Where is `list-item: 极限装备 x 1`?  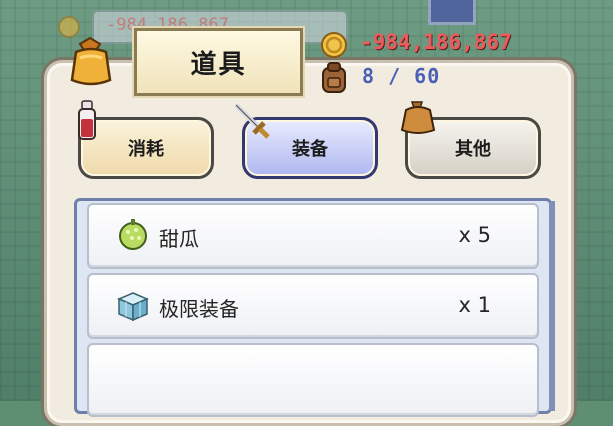 list-item: 极限装备 x 1 is located at coordinates (313, 306).